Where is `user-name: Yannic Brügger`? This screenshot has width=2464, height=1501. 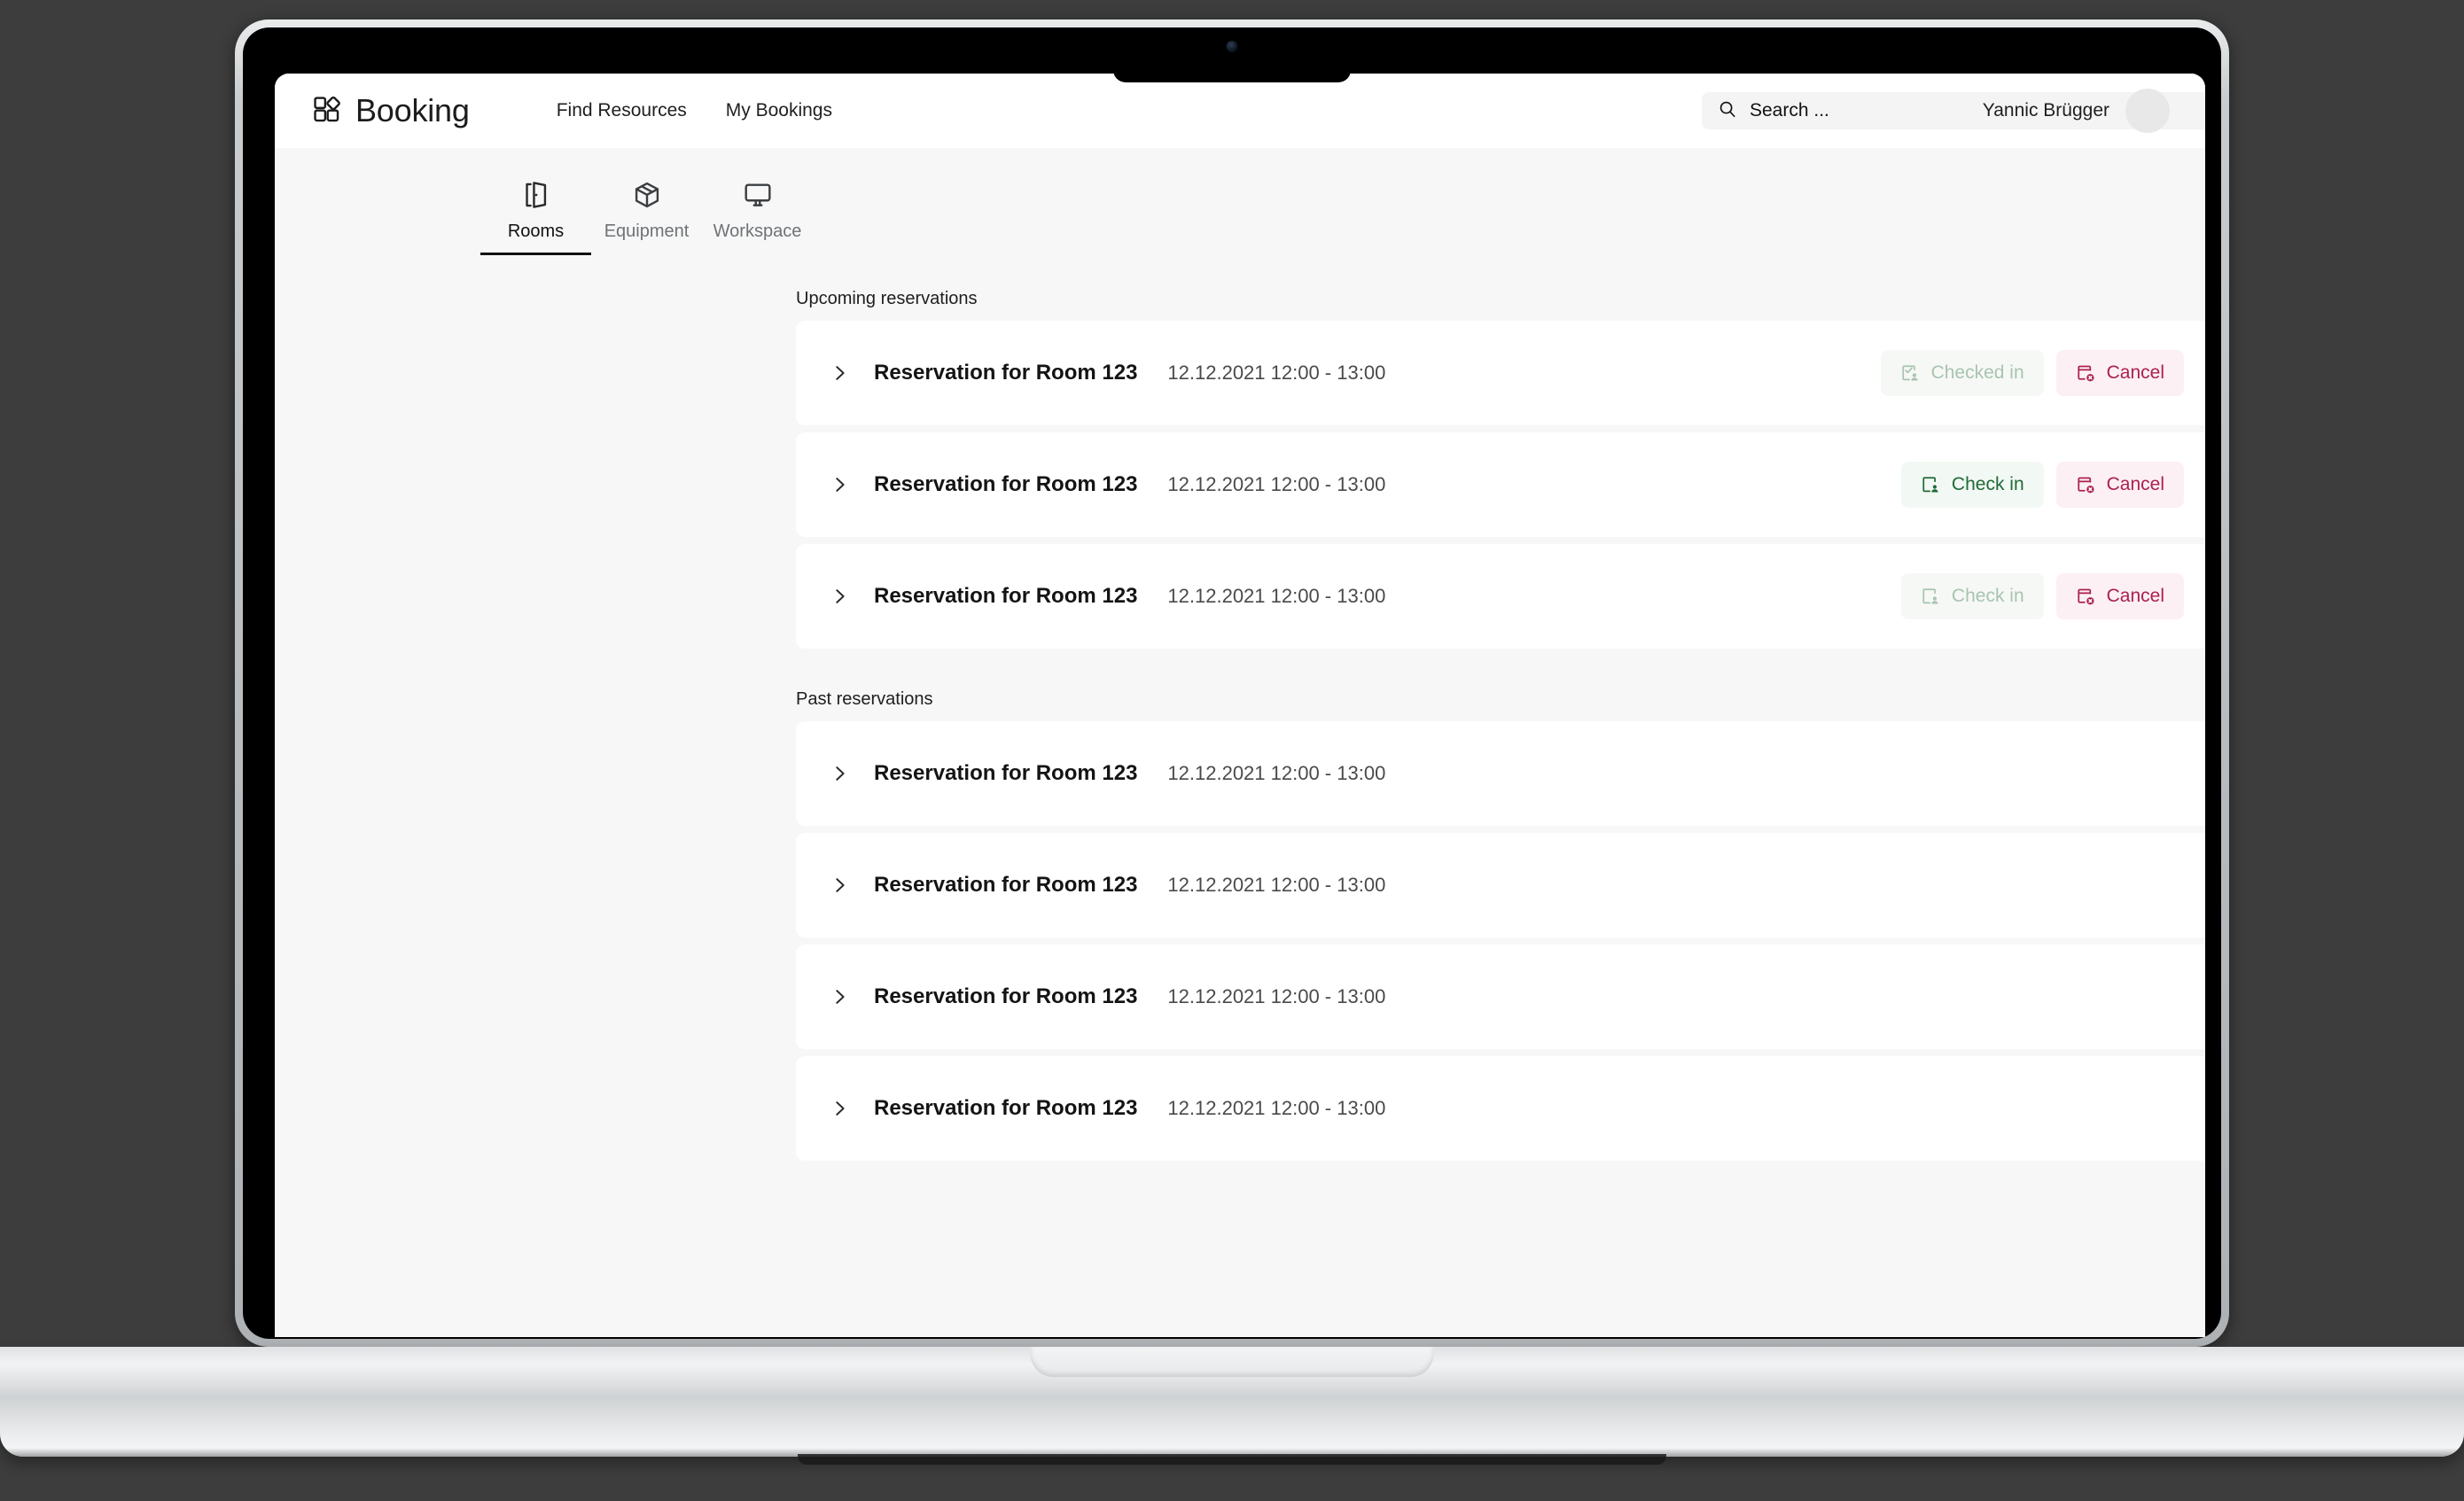 user-name: Yannic Brügger is located at coordinates (2045, 110).